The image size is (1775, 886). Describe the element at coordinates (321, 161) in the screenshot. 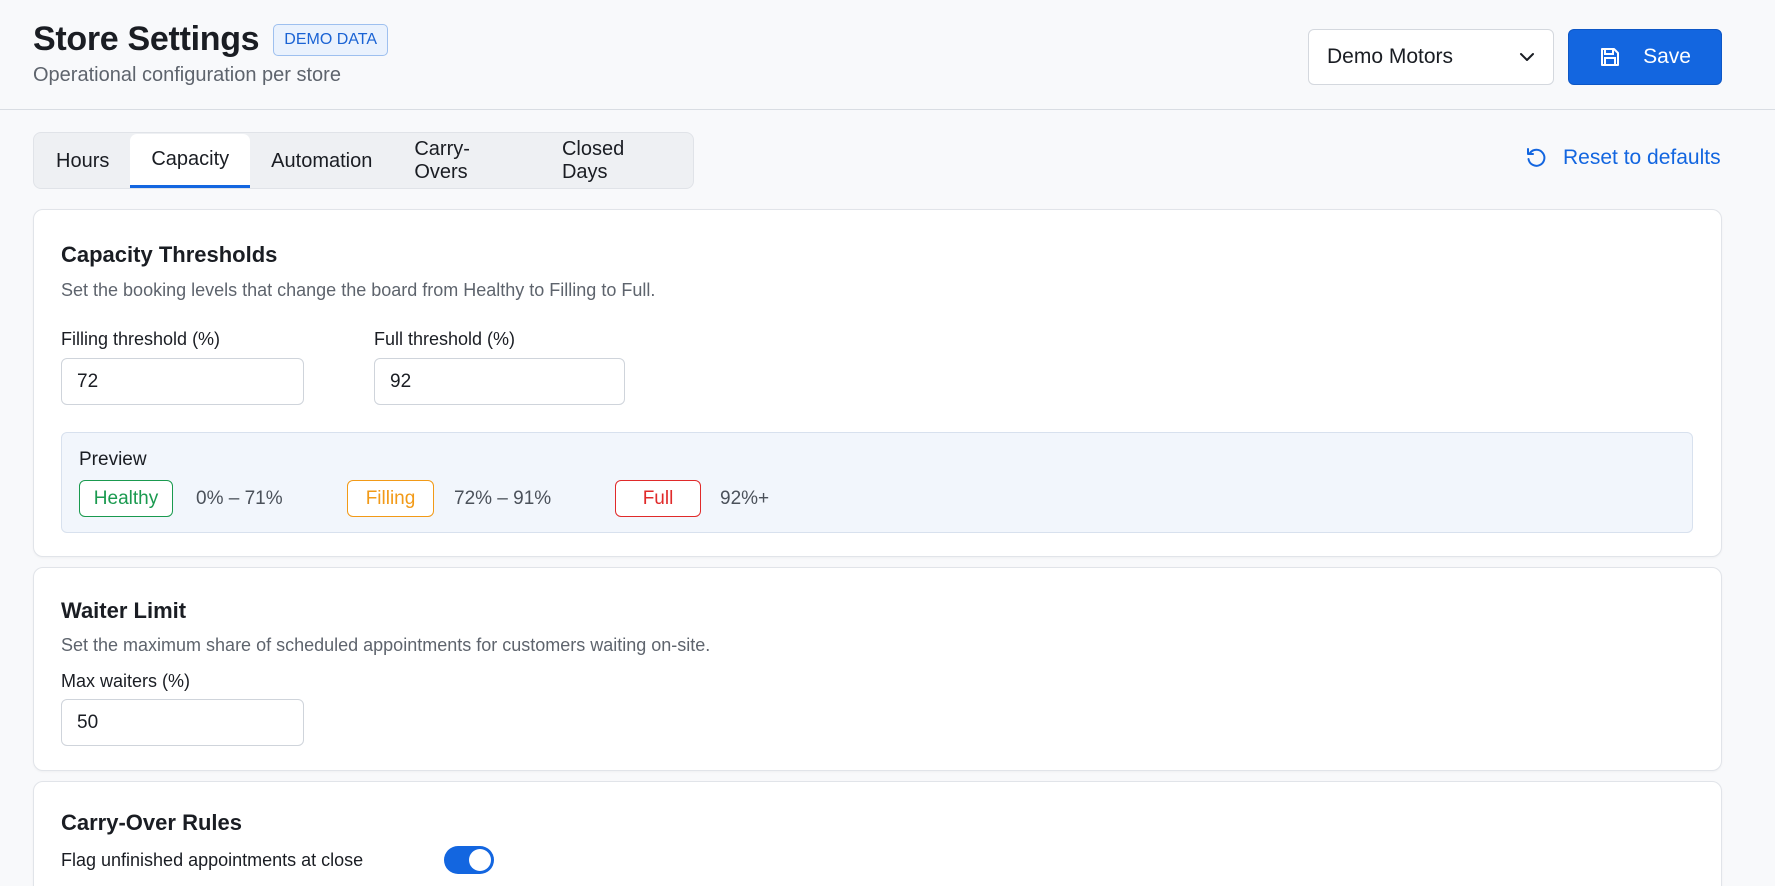

I see `tab-automation: Automation` at that location.